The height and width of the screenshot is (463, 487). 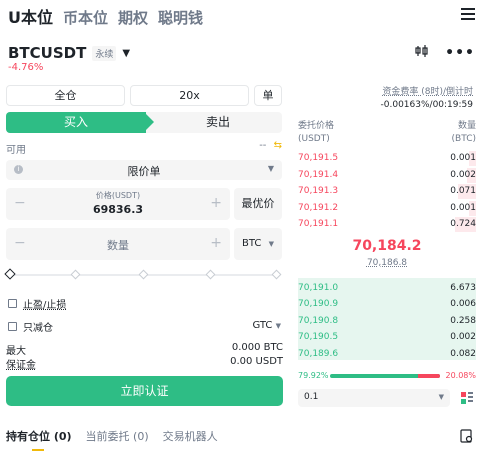 I want to click on funding-rate-value: -0.00163%/00:19:59, so click(x=426, y=105).